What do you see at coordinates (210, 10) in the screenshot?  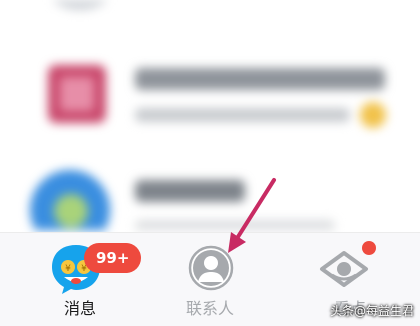 I see `list-item` at bounding box center [210, 10].